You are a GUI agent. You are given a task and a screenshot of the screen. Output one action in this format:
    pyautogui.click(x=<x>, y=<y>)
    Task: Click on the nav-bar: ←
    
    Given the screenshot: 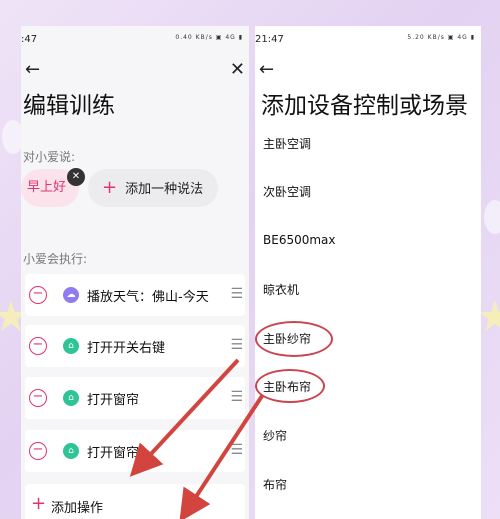 What is the action you would take?
    pyautogui.click(x=368, y=70)
    